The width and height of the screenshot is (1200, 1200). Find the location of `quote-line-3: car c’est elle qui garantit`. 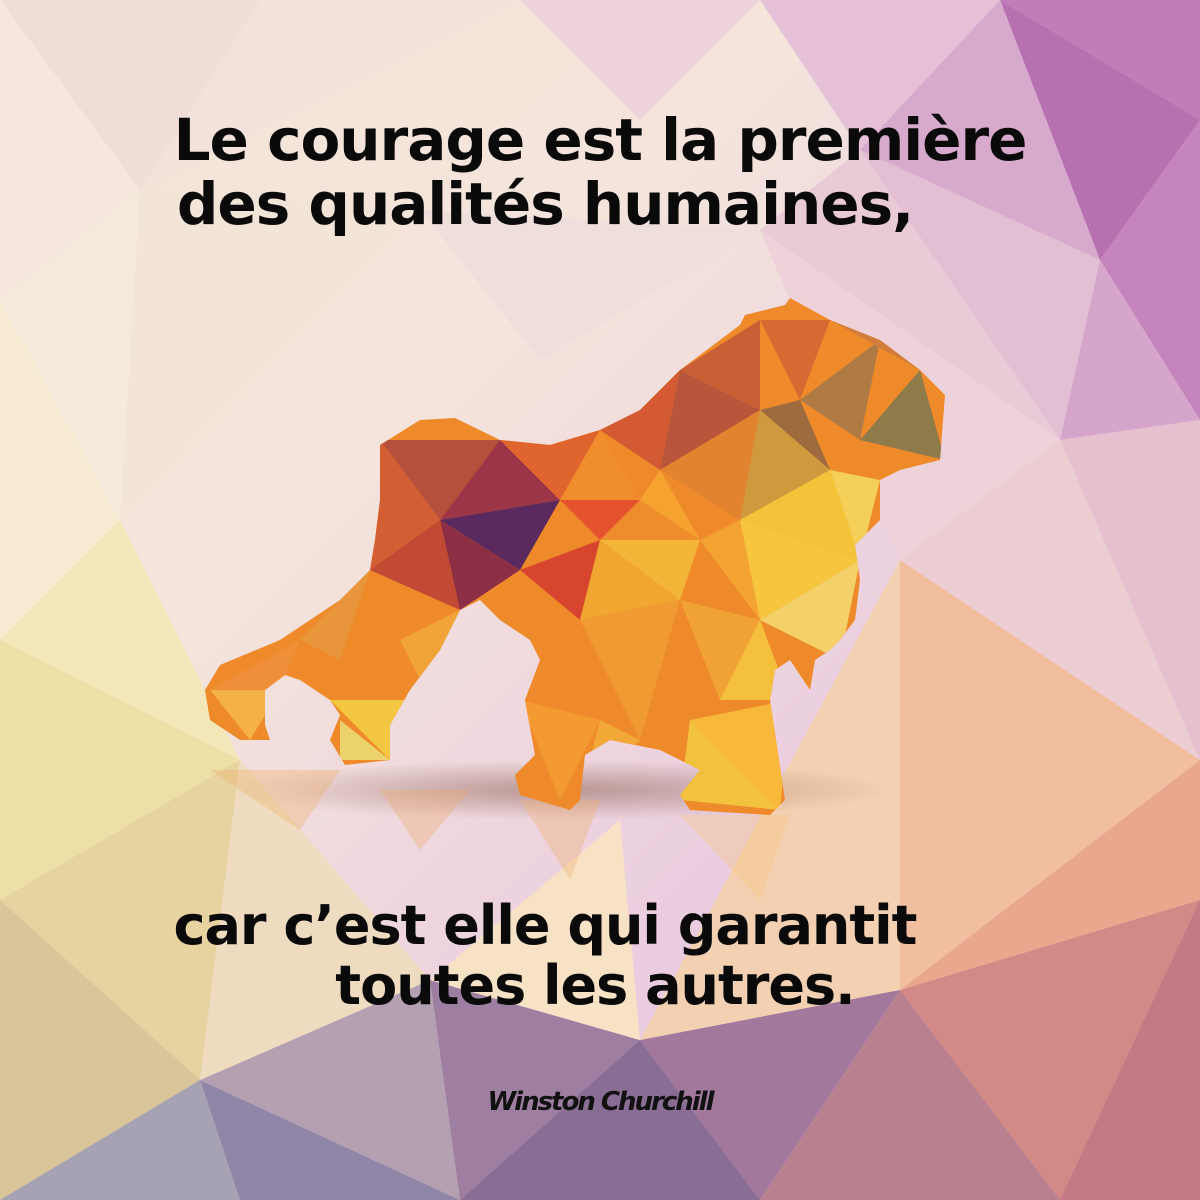

quote-line-3: car c’est elle qui garantit is located at coordinates (545, 925).